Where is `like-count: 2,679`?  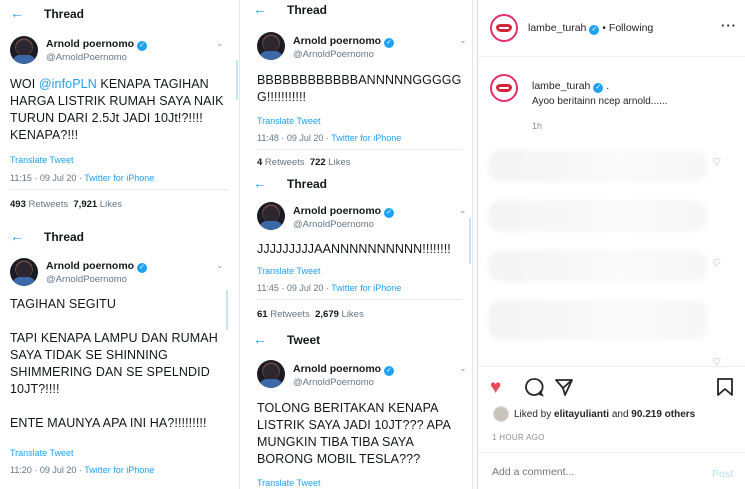
like-count: 2,679 is located at coordinates (327, 314).